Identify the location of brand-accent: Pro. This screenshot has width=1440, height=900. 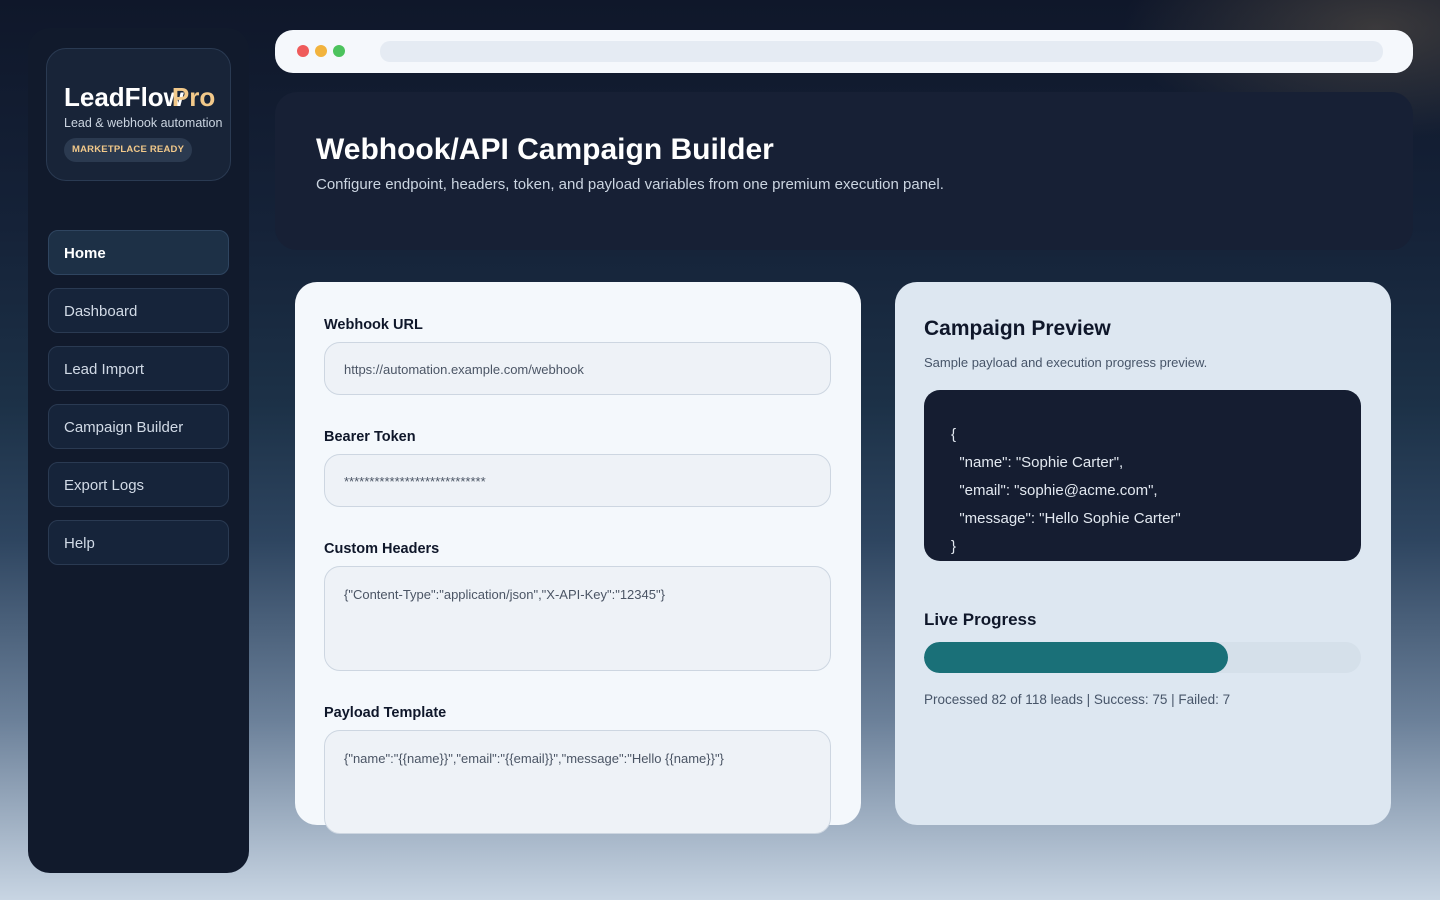
(193, 97).